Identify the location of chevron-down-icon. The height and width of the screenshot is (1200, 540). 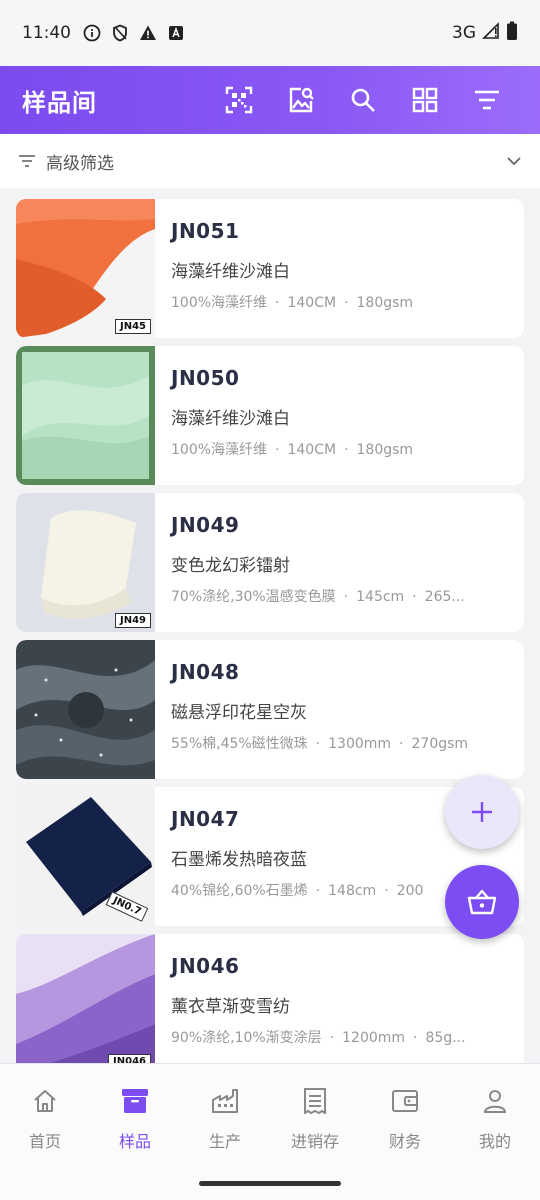
(514, 161).